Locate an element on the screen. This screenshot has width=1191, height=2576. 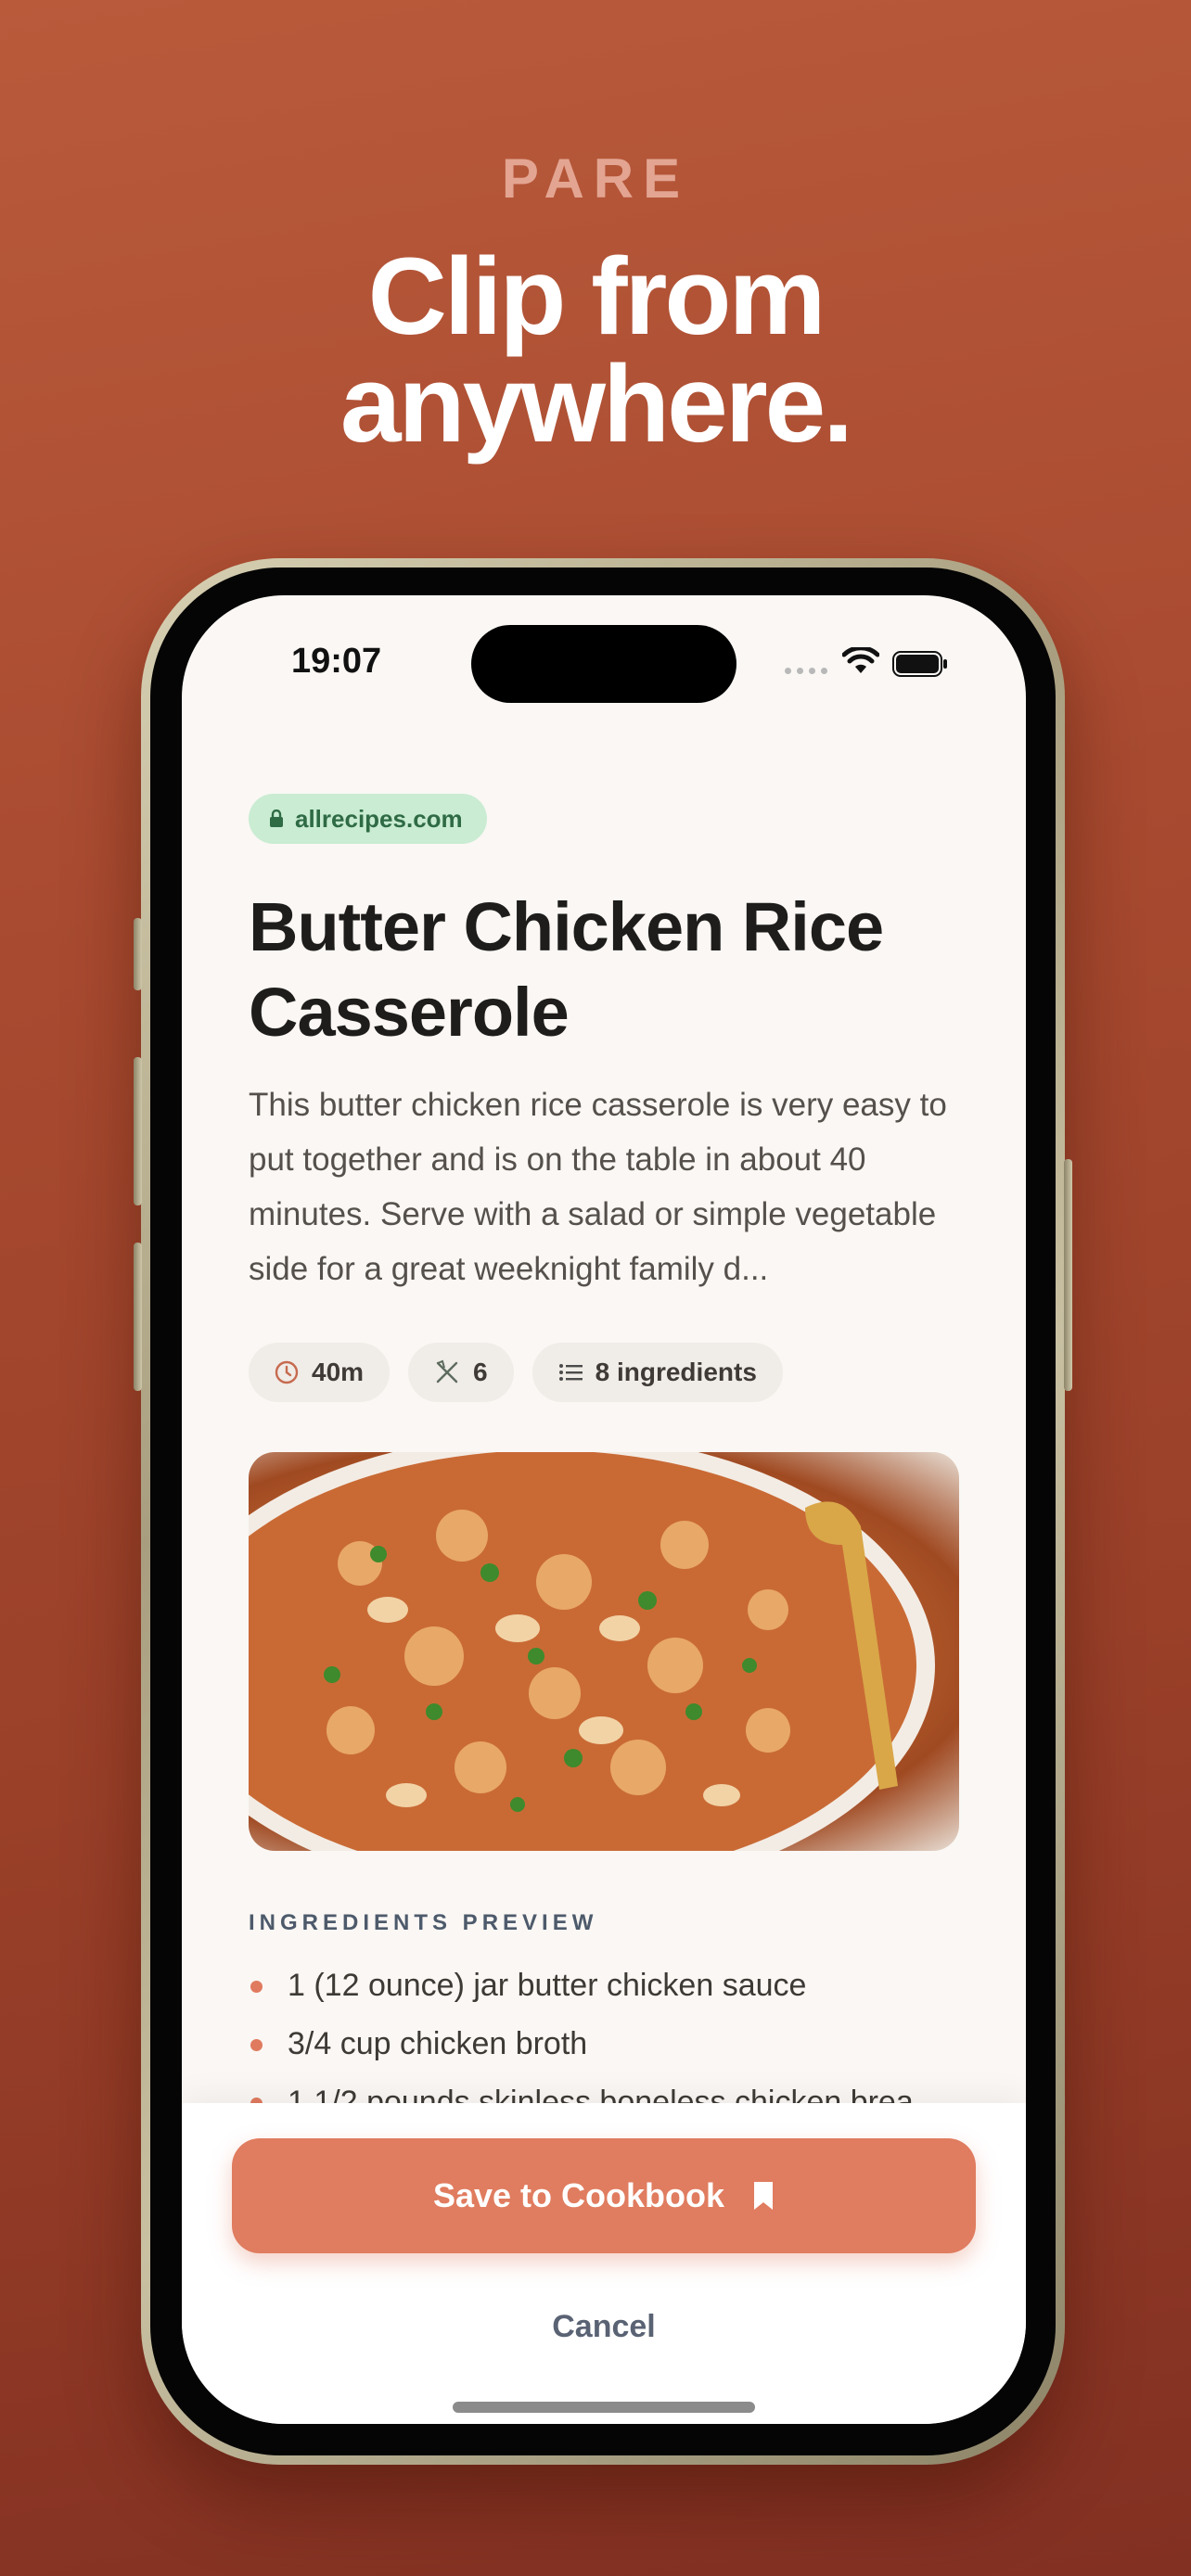
recipe-meta: 40m 6 8 ingredients is located at coordinates (516, 1372).